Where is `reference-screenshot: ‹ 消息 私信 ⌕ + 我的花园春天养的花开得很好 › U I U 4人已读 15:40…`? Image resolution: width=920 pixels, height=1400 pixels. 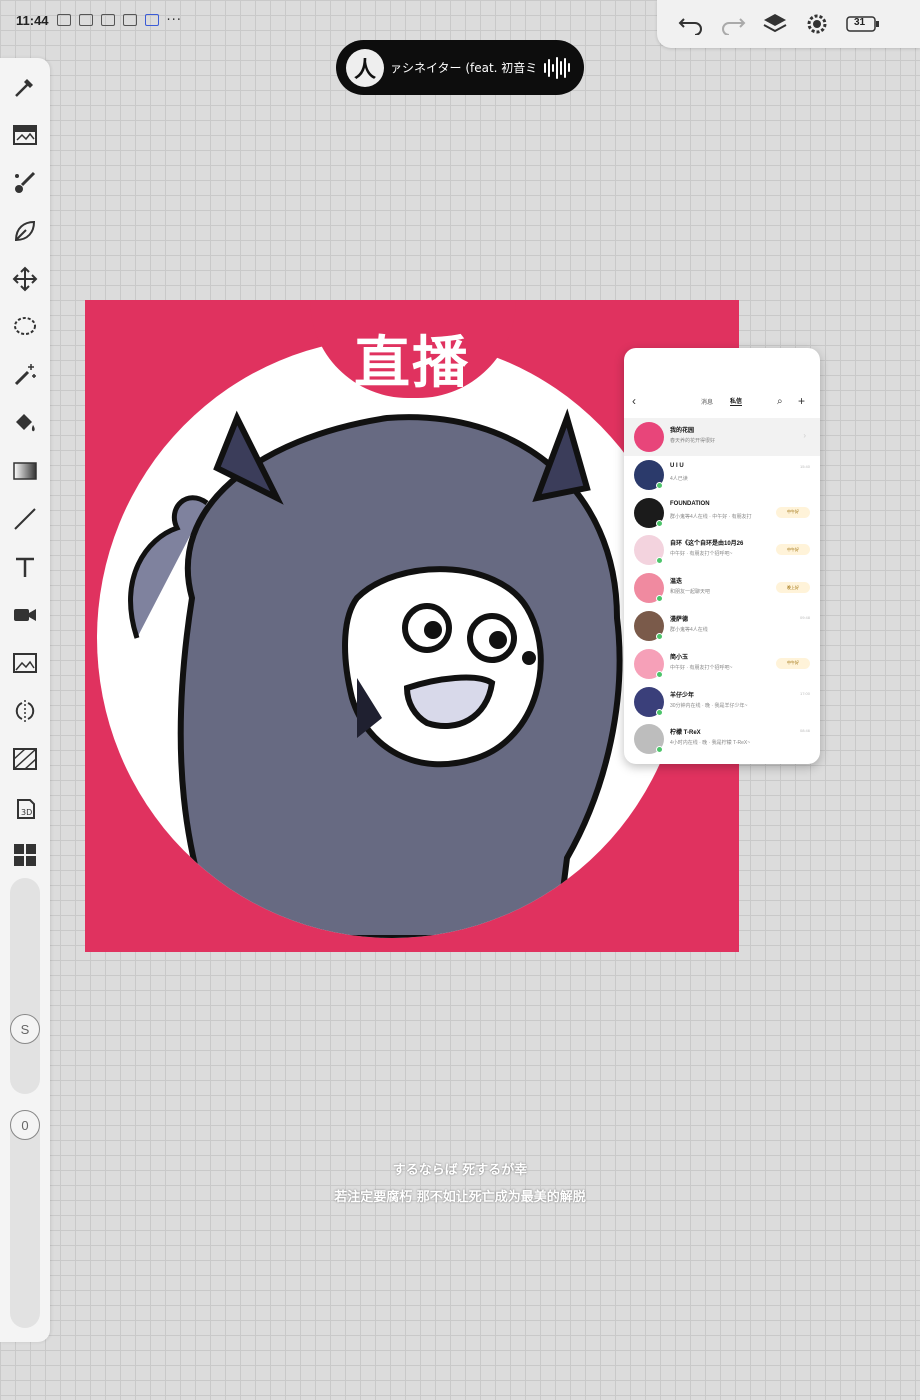 reference-screenshot: ‹ 消息 私信 ⌕ + 我的花园春天养的花开得很好 › U I U 4人已读 15:40… is located at coordinates (722, 556).